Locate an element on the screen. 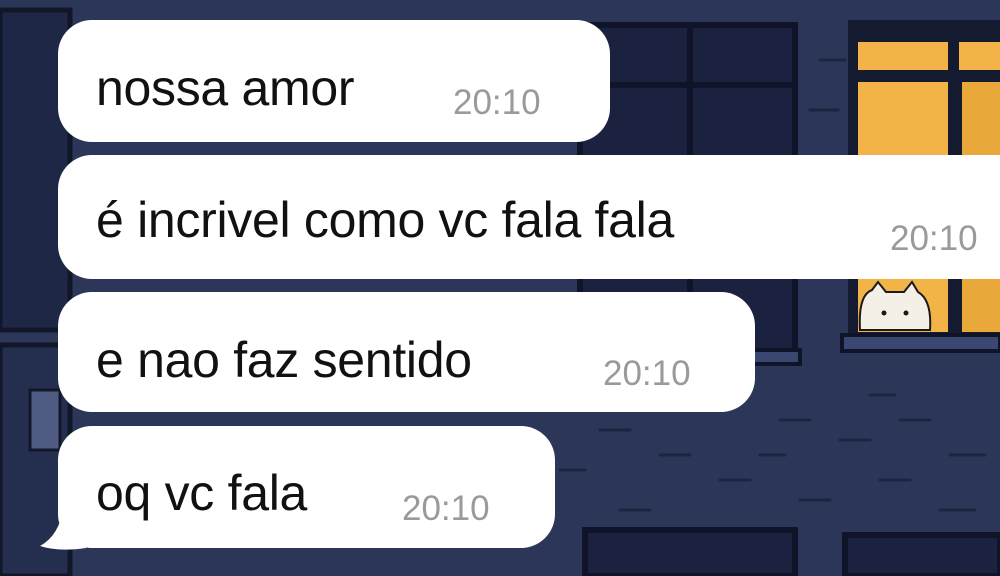 The height and width of the screenshot is (576, 1000). message-text: oq vc fala is located at coordinates (202, 493).